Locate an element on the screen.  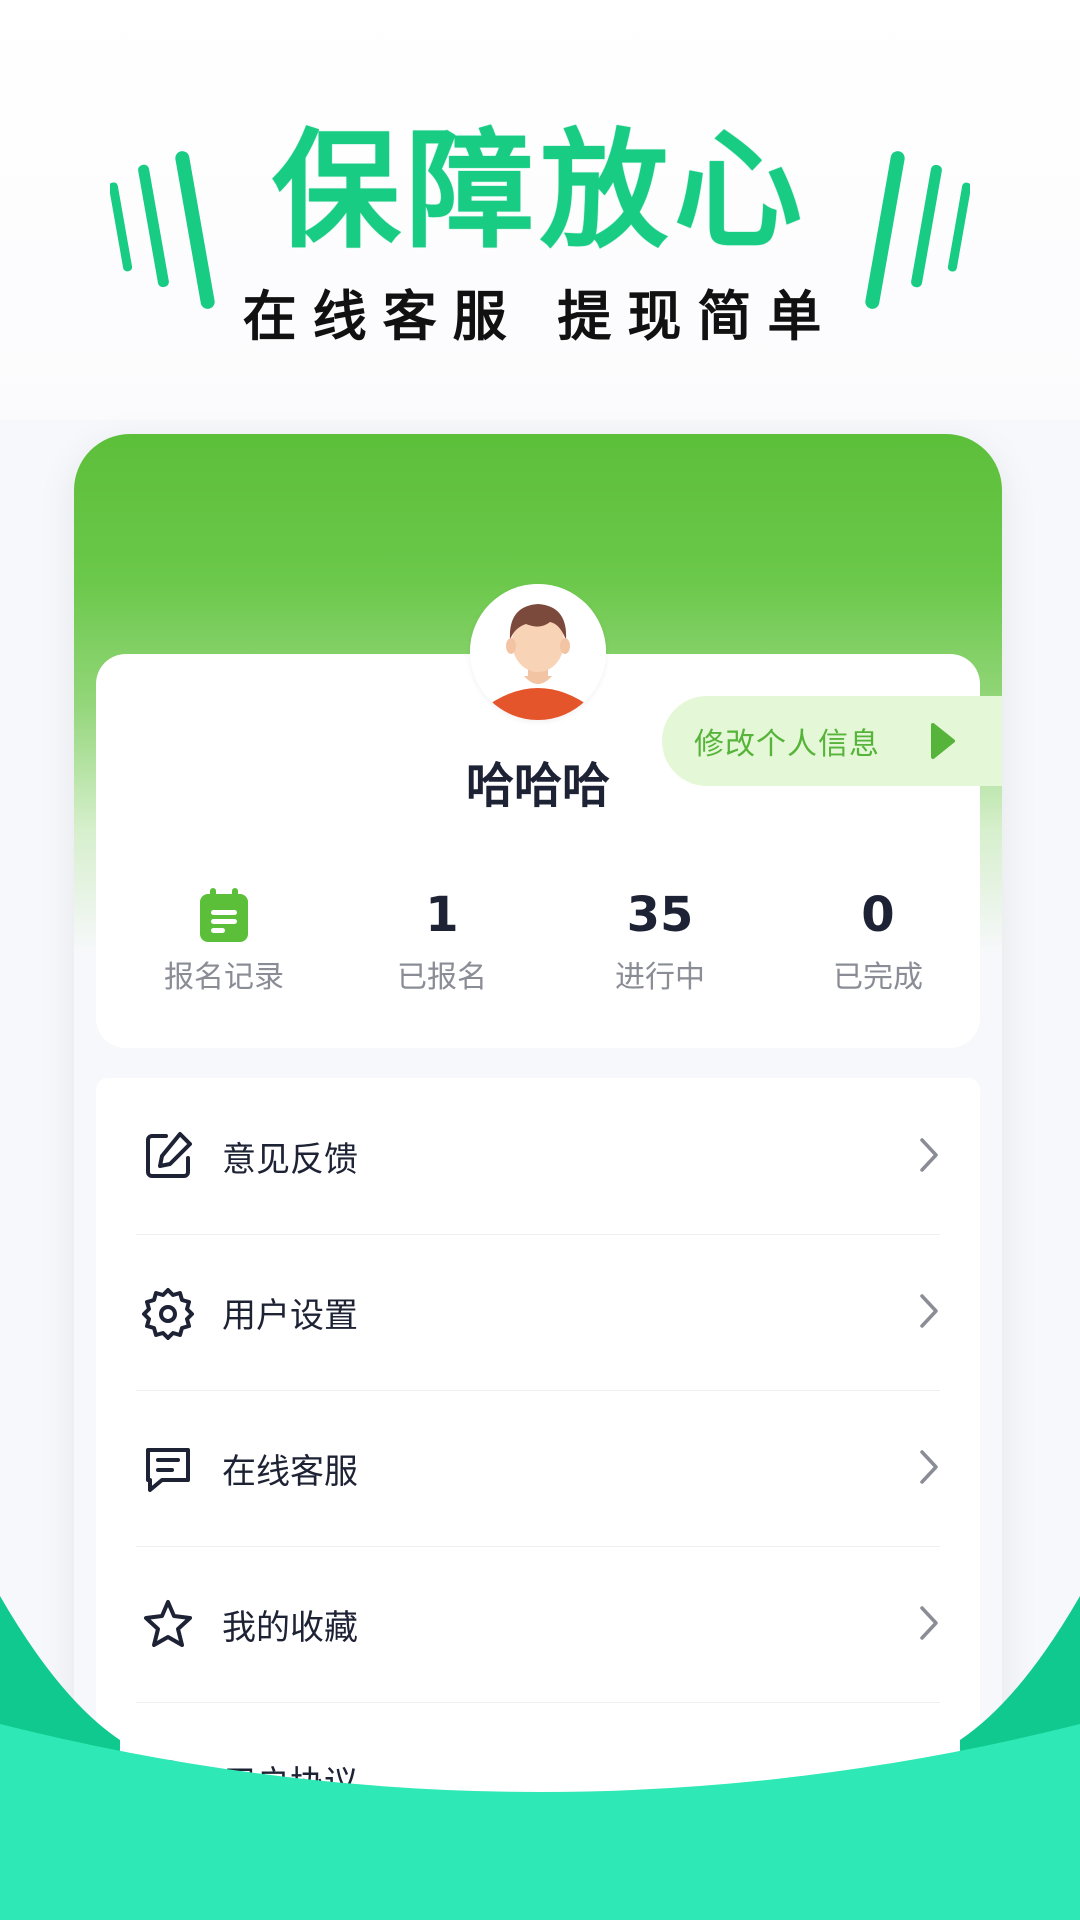
stats-row: 报名记录 1 已报名 35 进行中 0 已完成 is located at coordinates (538, 946).